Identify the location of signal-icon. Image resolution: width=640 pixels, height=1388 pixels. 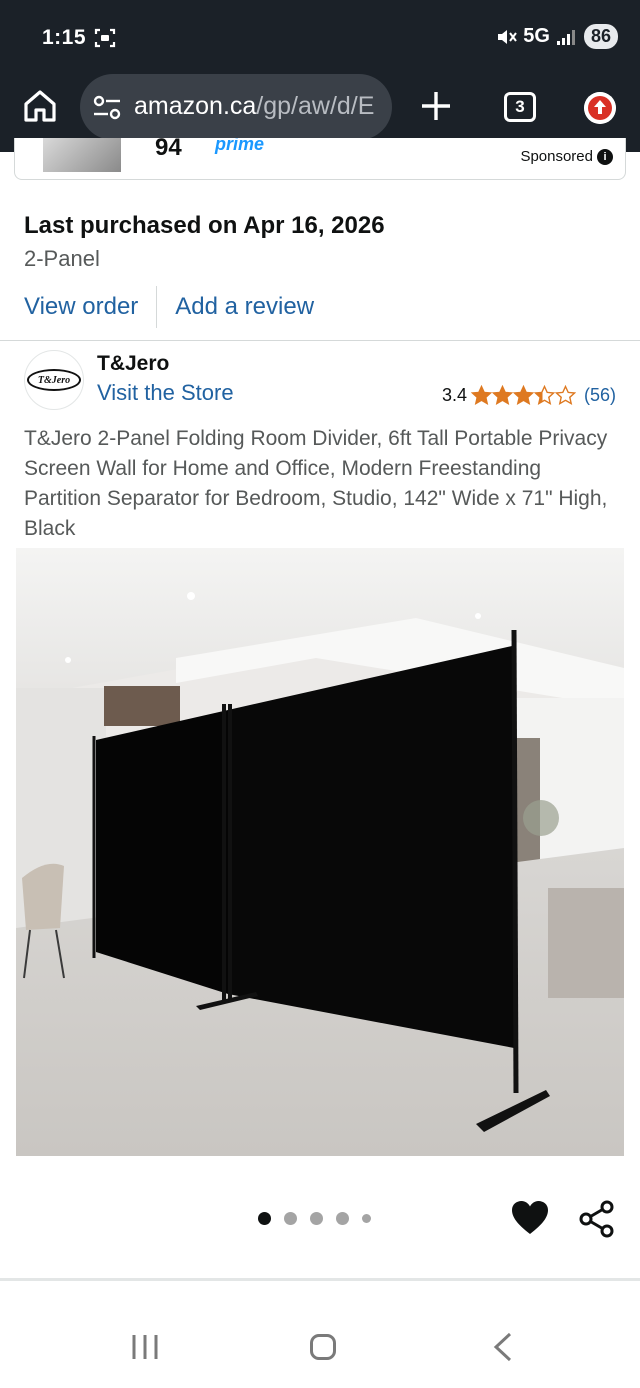
(565, 37).